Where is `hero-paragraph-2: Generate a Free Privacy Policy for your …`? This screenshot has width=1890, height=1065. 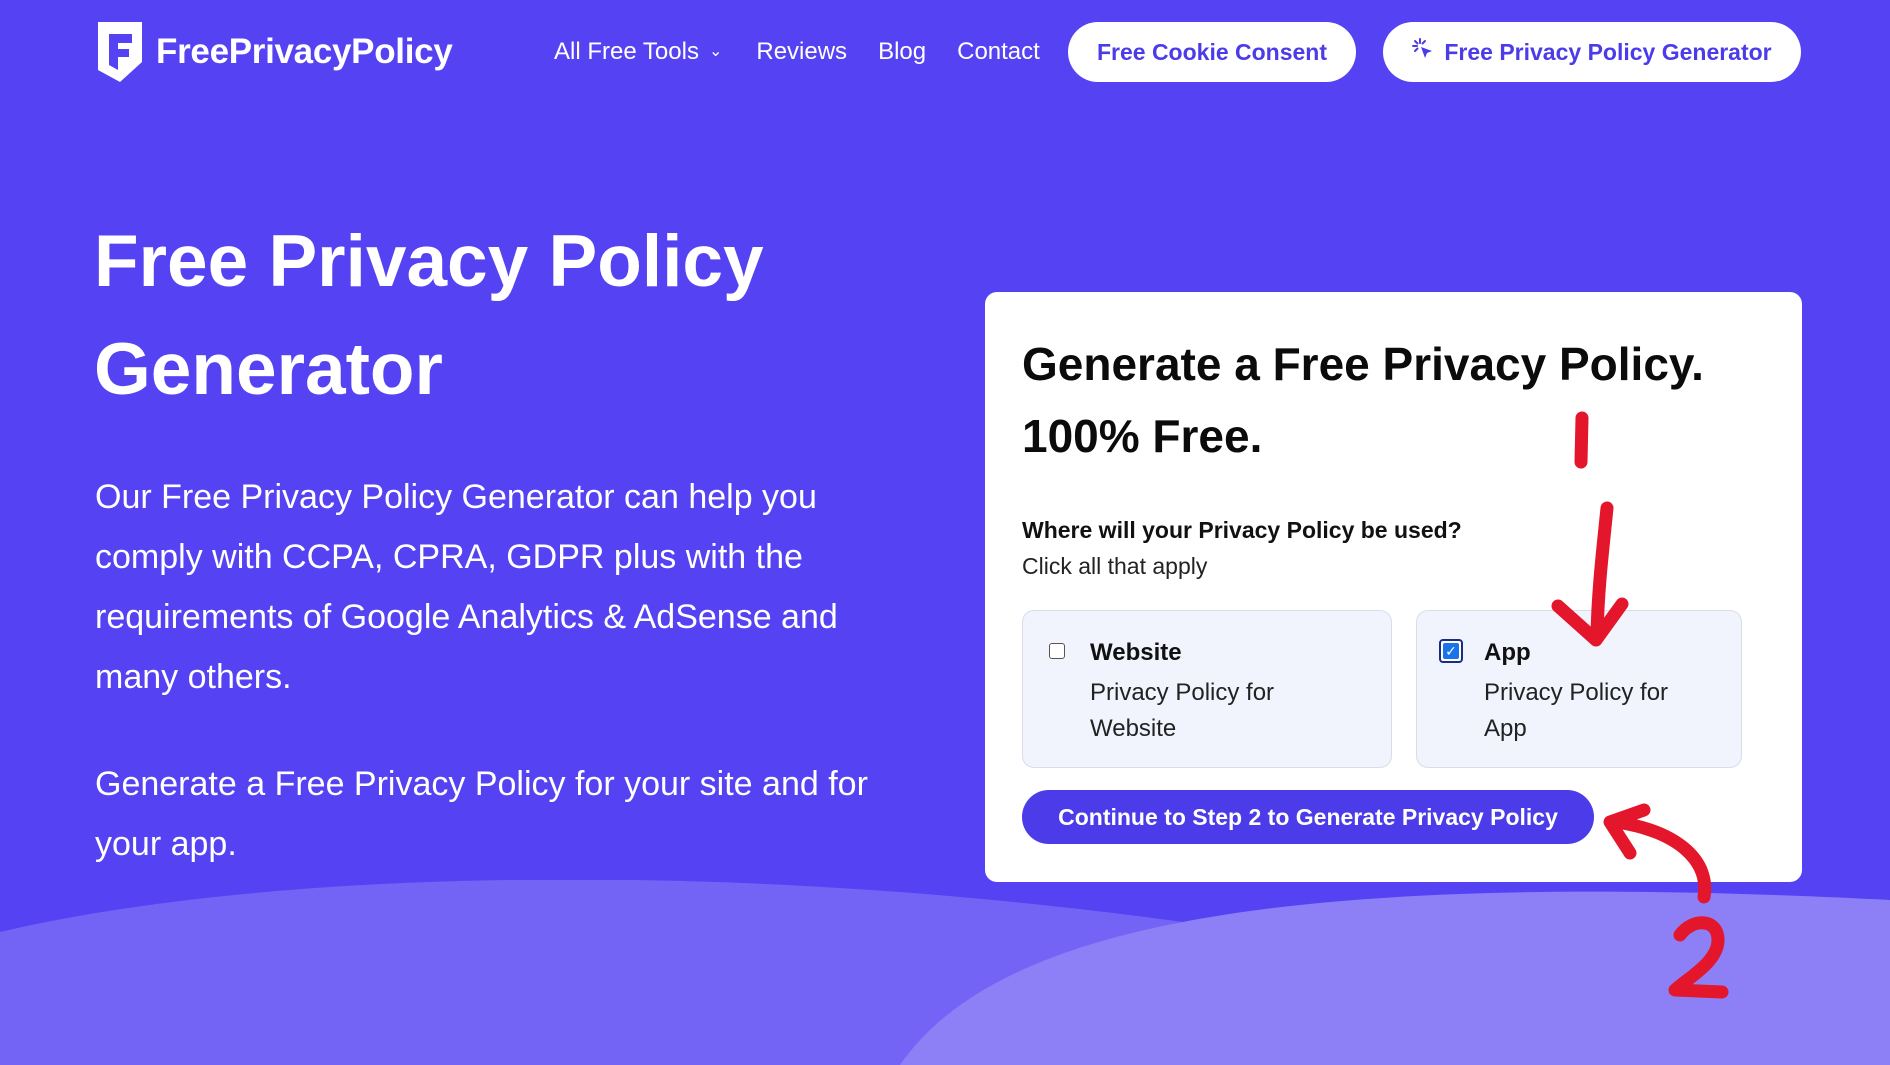
hero-paragraph-2: Generate a Free Privacy Policy for your … is located at coordinates (481, 814).